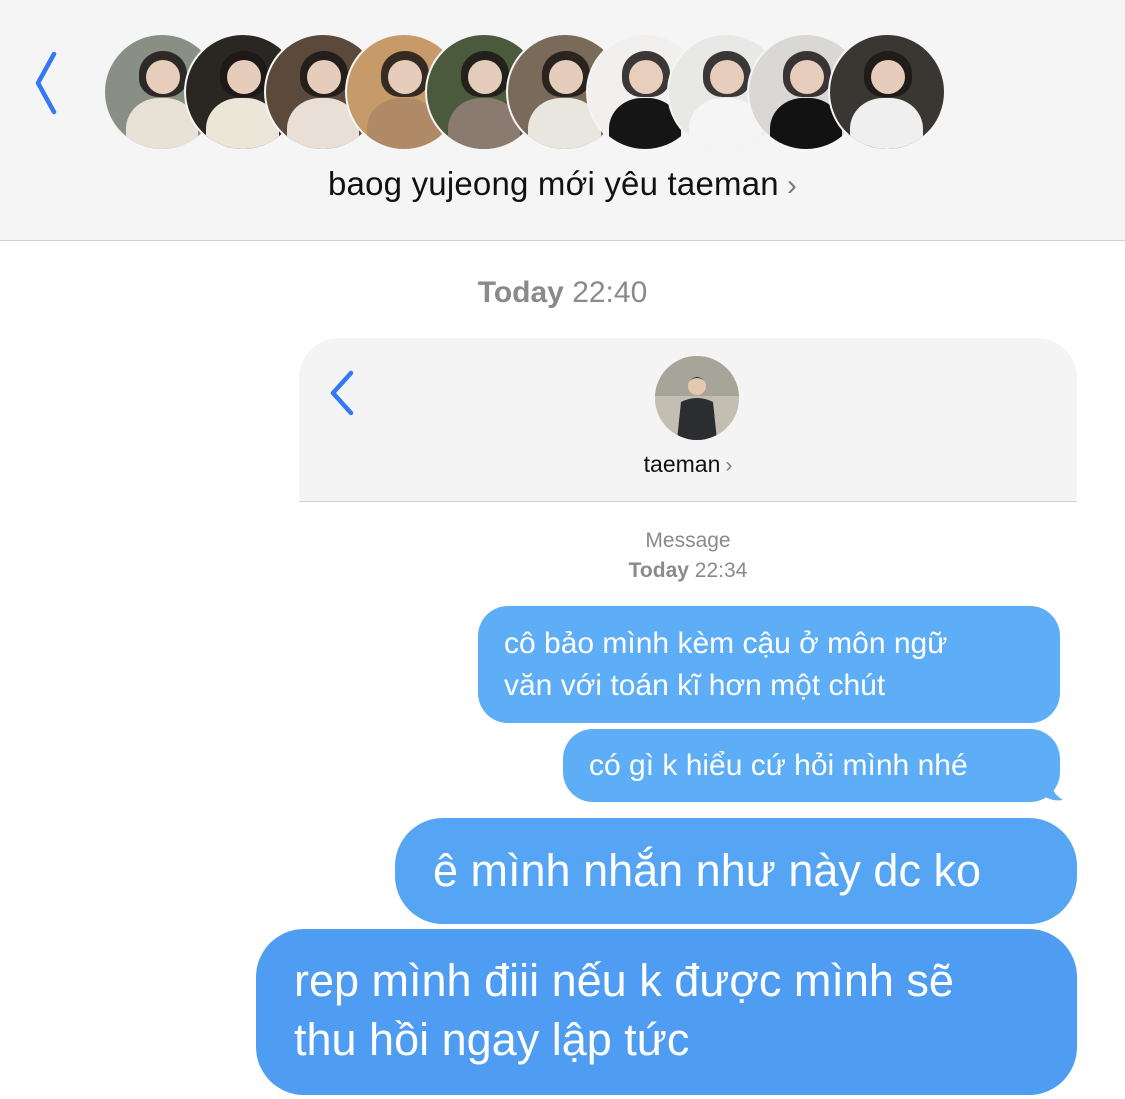 This screenshot has height=1099, width=1125. Describe the element at coordinates (1051, 790) in the screenshot. I see `bubble-tail` at that location.